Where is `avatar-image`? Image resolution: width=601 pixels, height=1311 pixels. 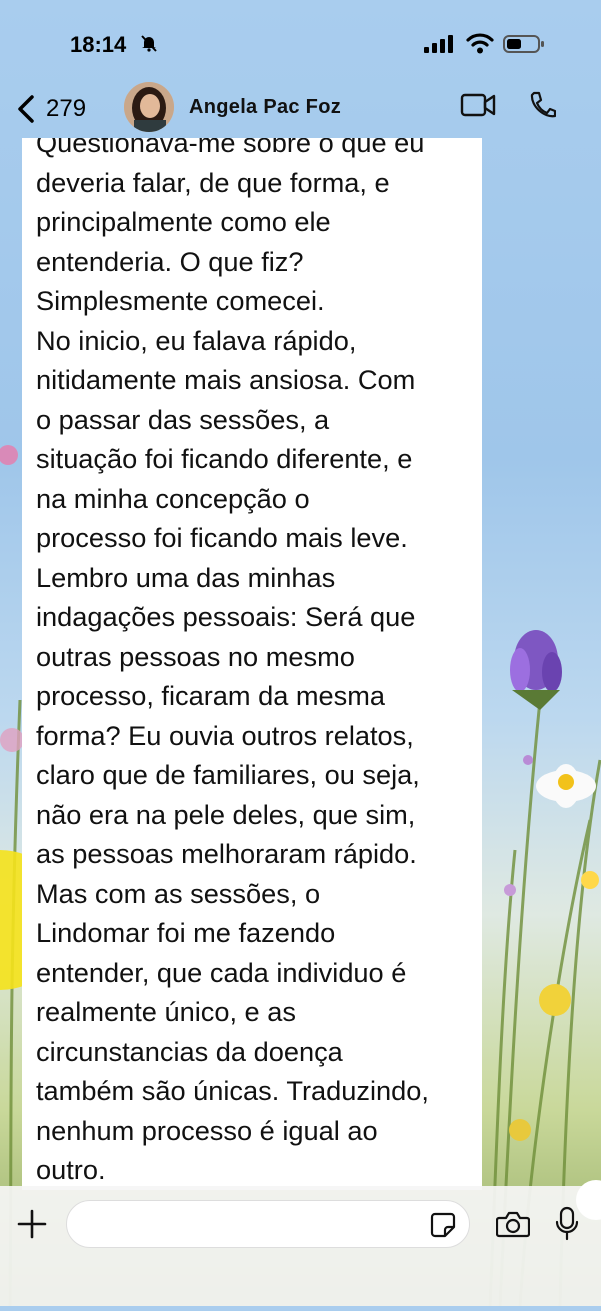 avatar-image is located at coordinates (149, 107).